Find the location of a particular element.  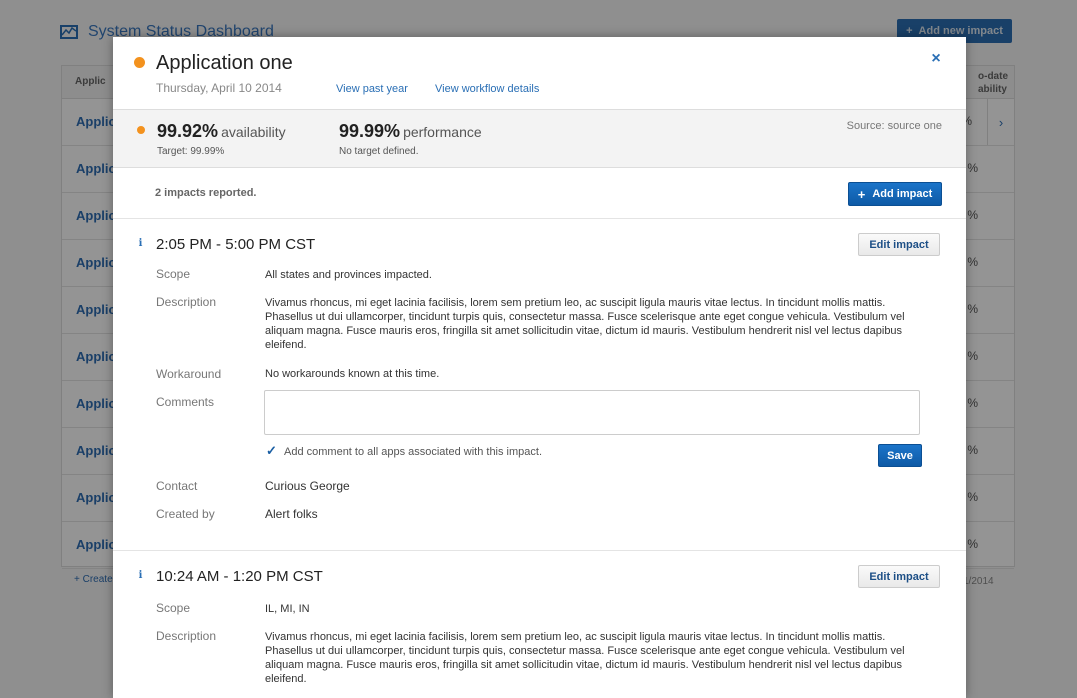

workaround-label: Workaround is located at coordinates (189, 374).